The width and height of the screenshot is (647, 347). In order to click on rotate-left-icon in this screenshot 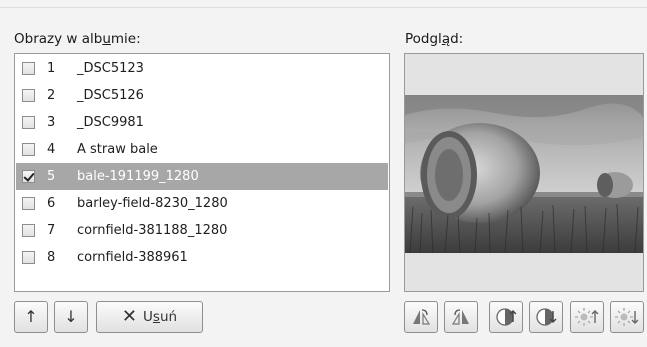, I will do `click(422, 317)`.